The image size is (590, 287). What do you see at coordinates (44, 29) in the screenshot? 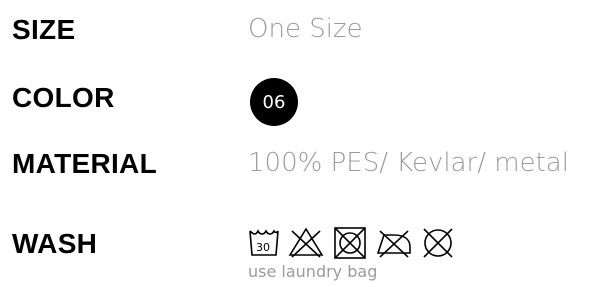
I see `size-label: SIZE` at bounding box center [44, 29].